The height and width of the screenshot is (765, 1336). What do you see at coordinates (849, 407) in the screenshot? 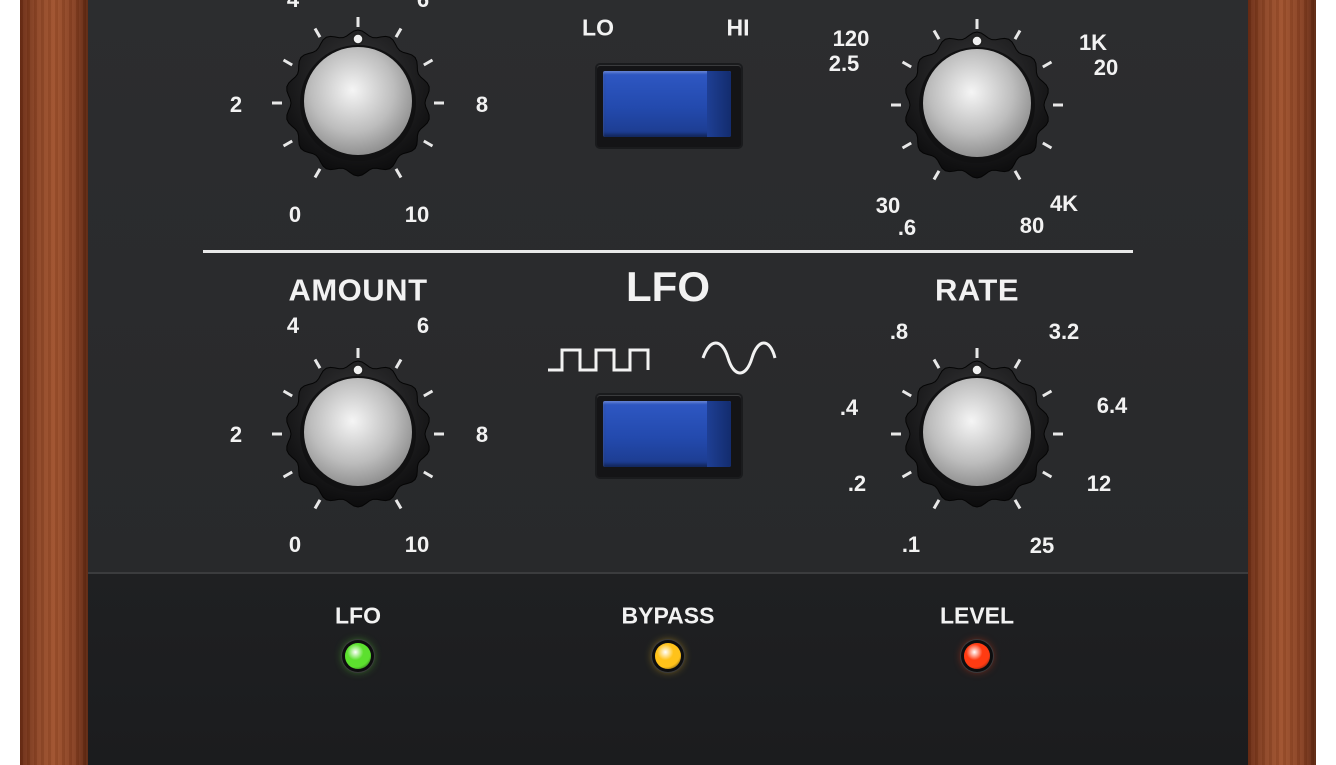
I see `rate-knob-label-0-4: .4` at bounding box center [849, 407].